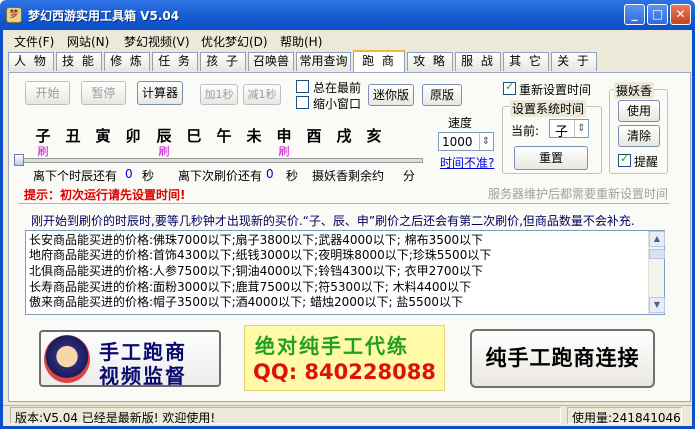 Image resolution: width=695 pixels, height=429 pixels. I want to click on mini-window-checkbox, so click(302, 102).